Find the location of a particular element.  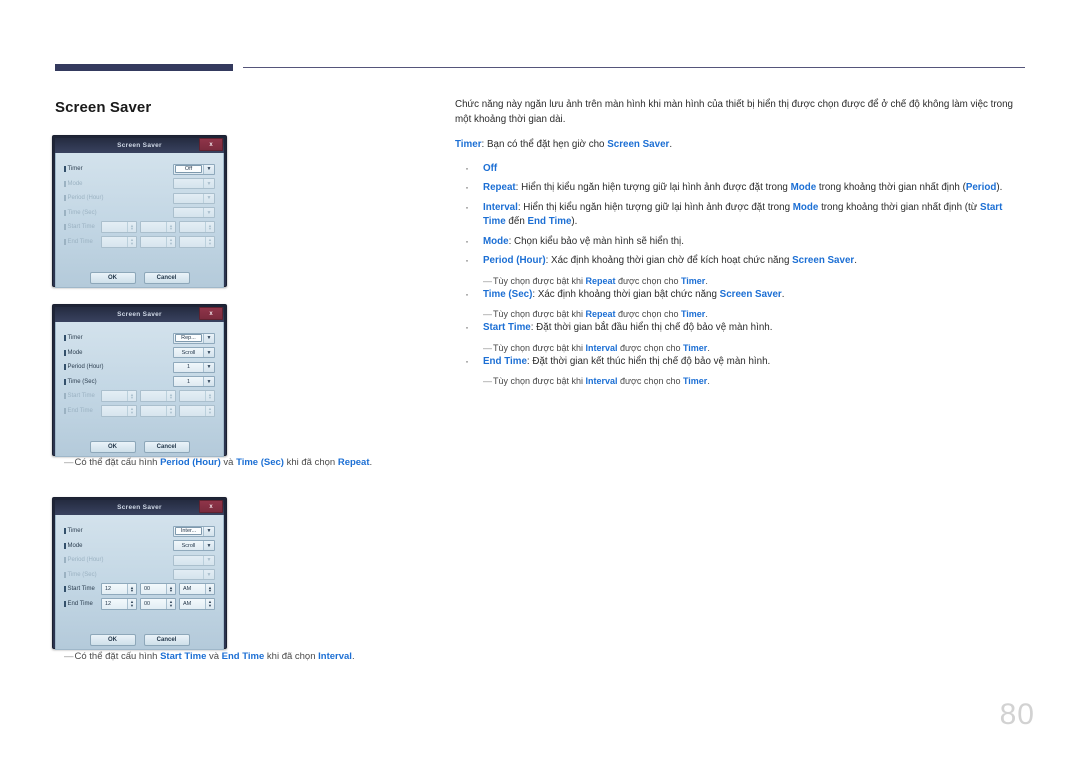

start-time-minute-stepper: ▲ ▼ is located at coordinates (158, 227).